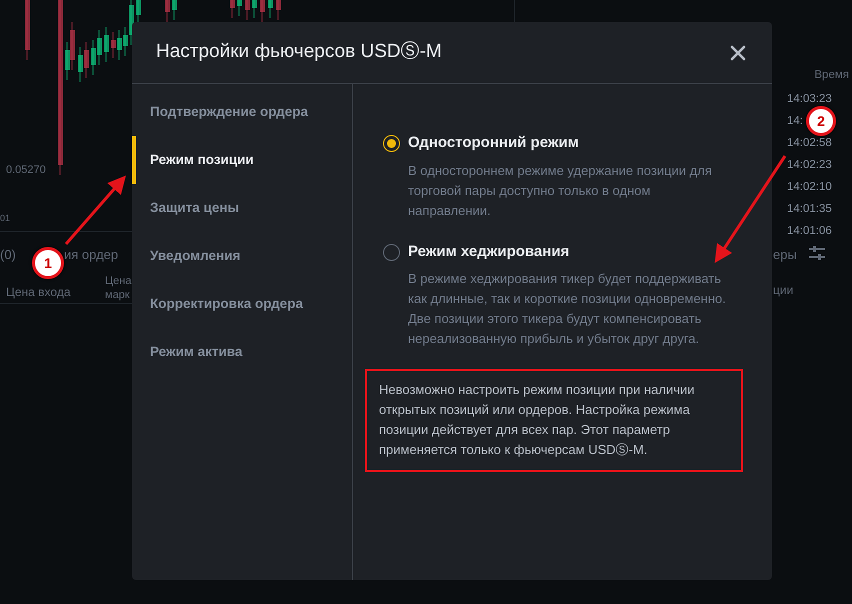 The width and height of the screenshot is (852, 604). What do you see at coordinates (95, 210) in the screenshot?
I see `annotation-arrow` at bounding box center [95, 210].